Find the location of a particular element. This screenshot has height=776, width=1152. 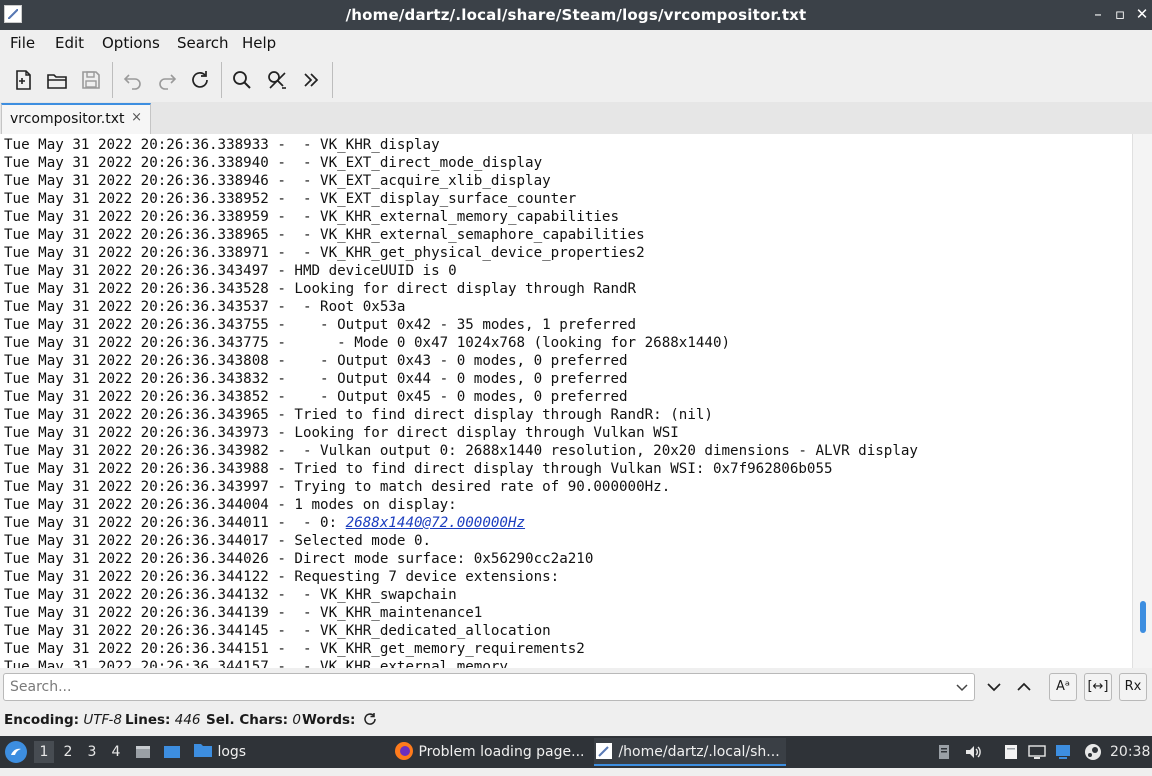

save-icon is located at coordinates (91, 80).